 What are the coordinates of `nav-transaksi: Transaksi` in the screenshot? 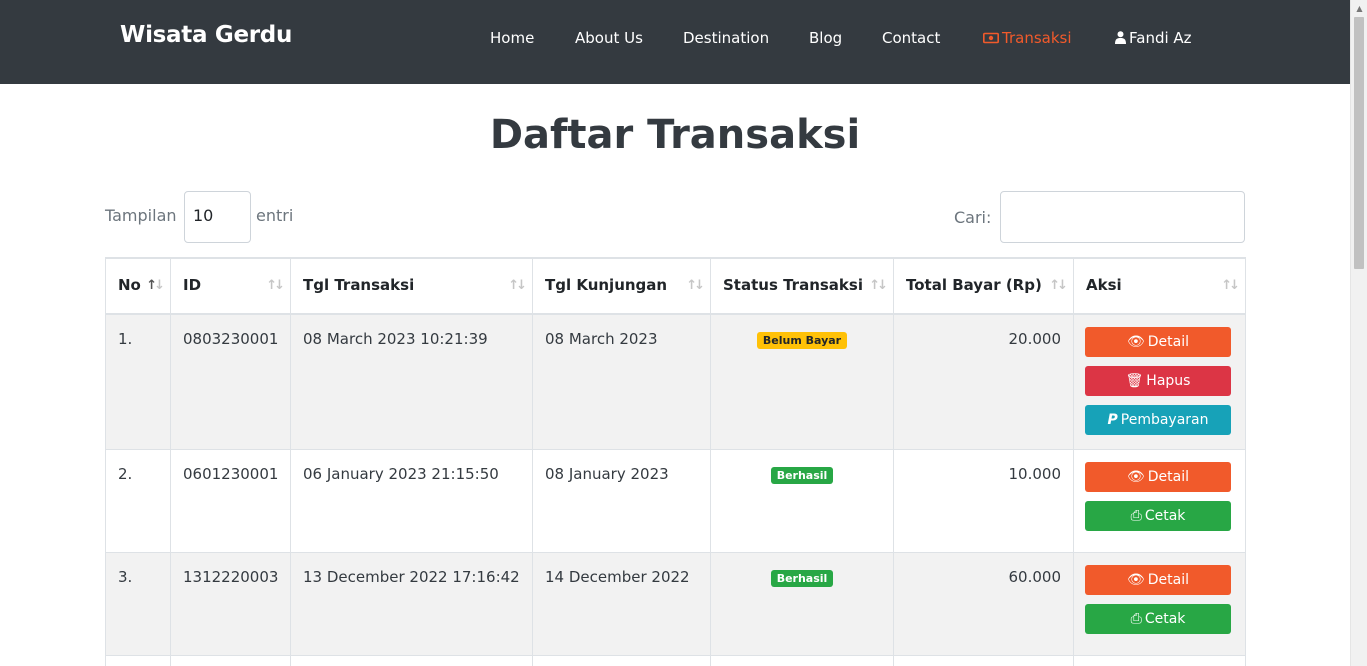 It's located at (1027, 38).